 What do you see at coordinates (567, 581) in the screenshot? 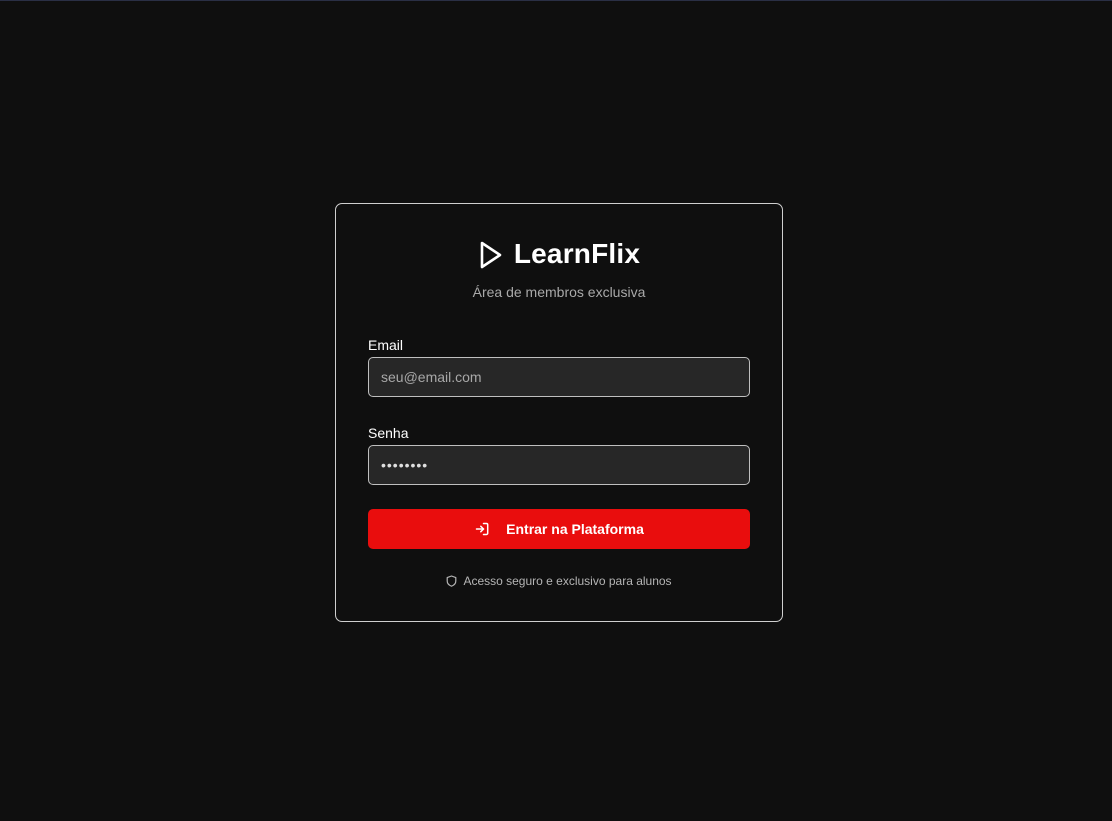
I see `security-note-text: Acesso seguro e exclusivo para alunos` at bounding box center [567, 581].